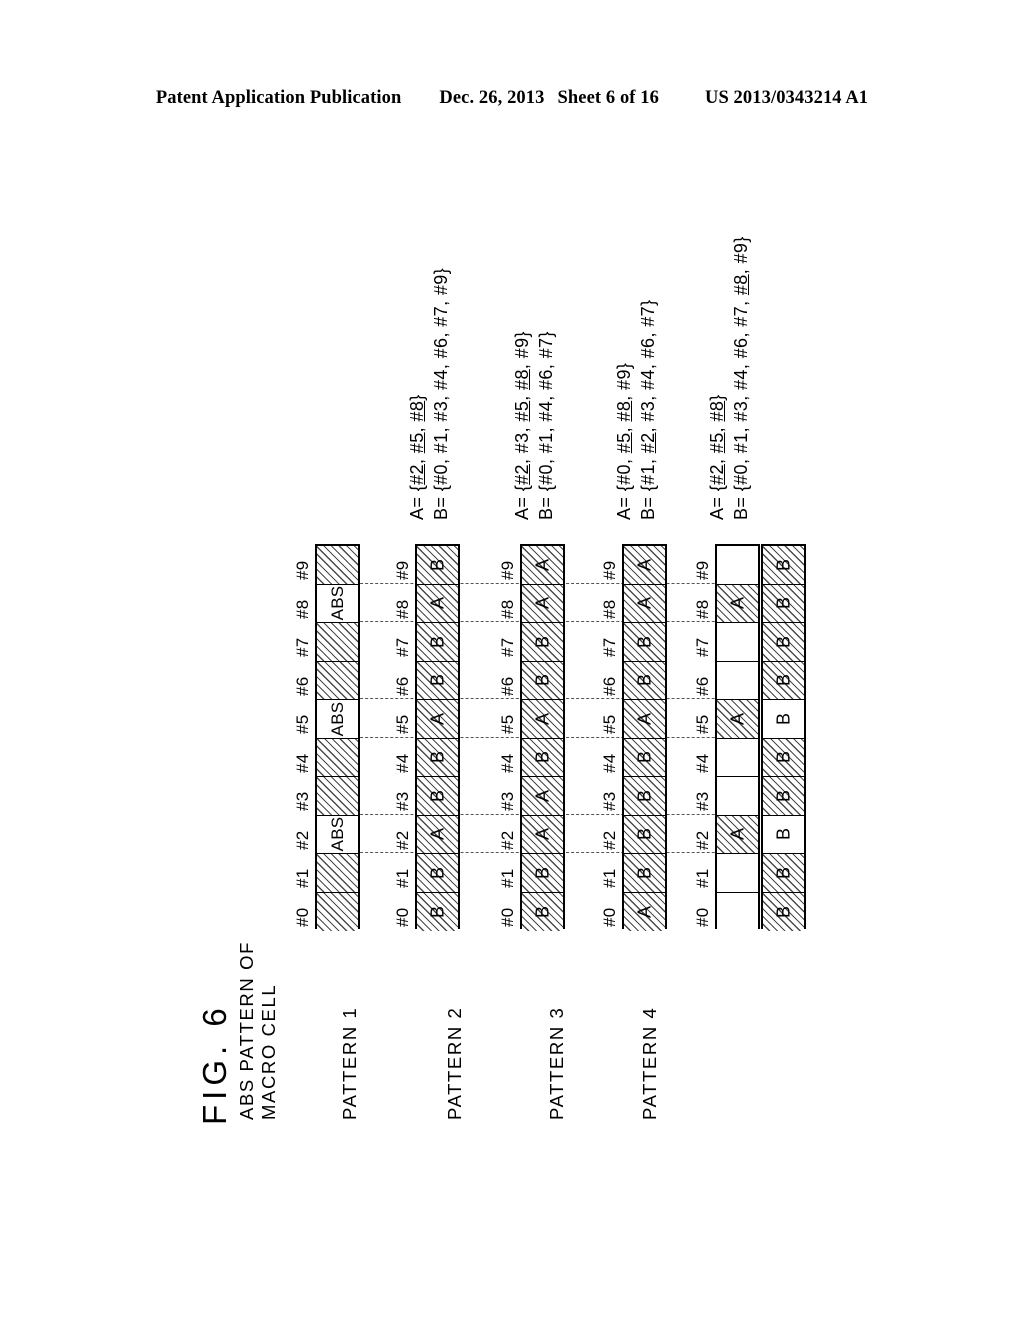  I want to click on strip-pattern-1-row: B A B B A B B A B B, so click(437, 737).